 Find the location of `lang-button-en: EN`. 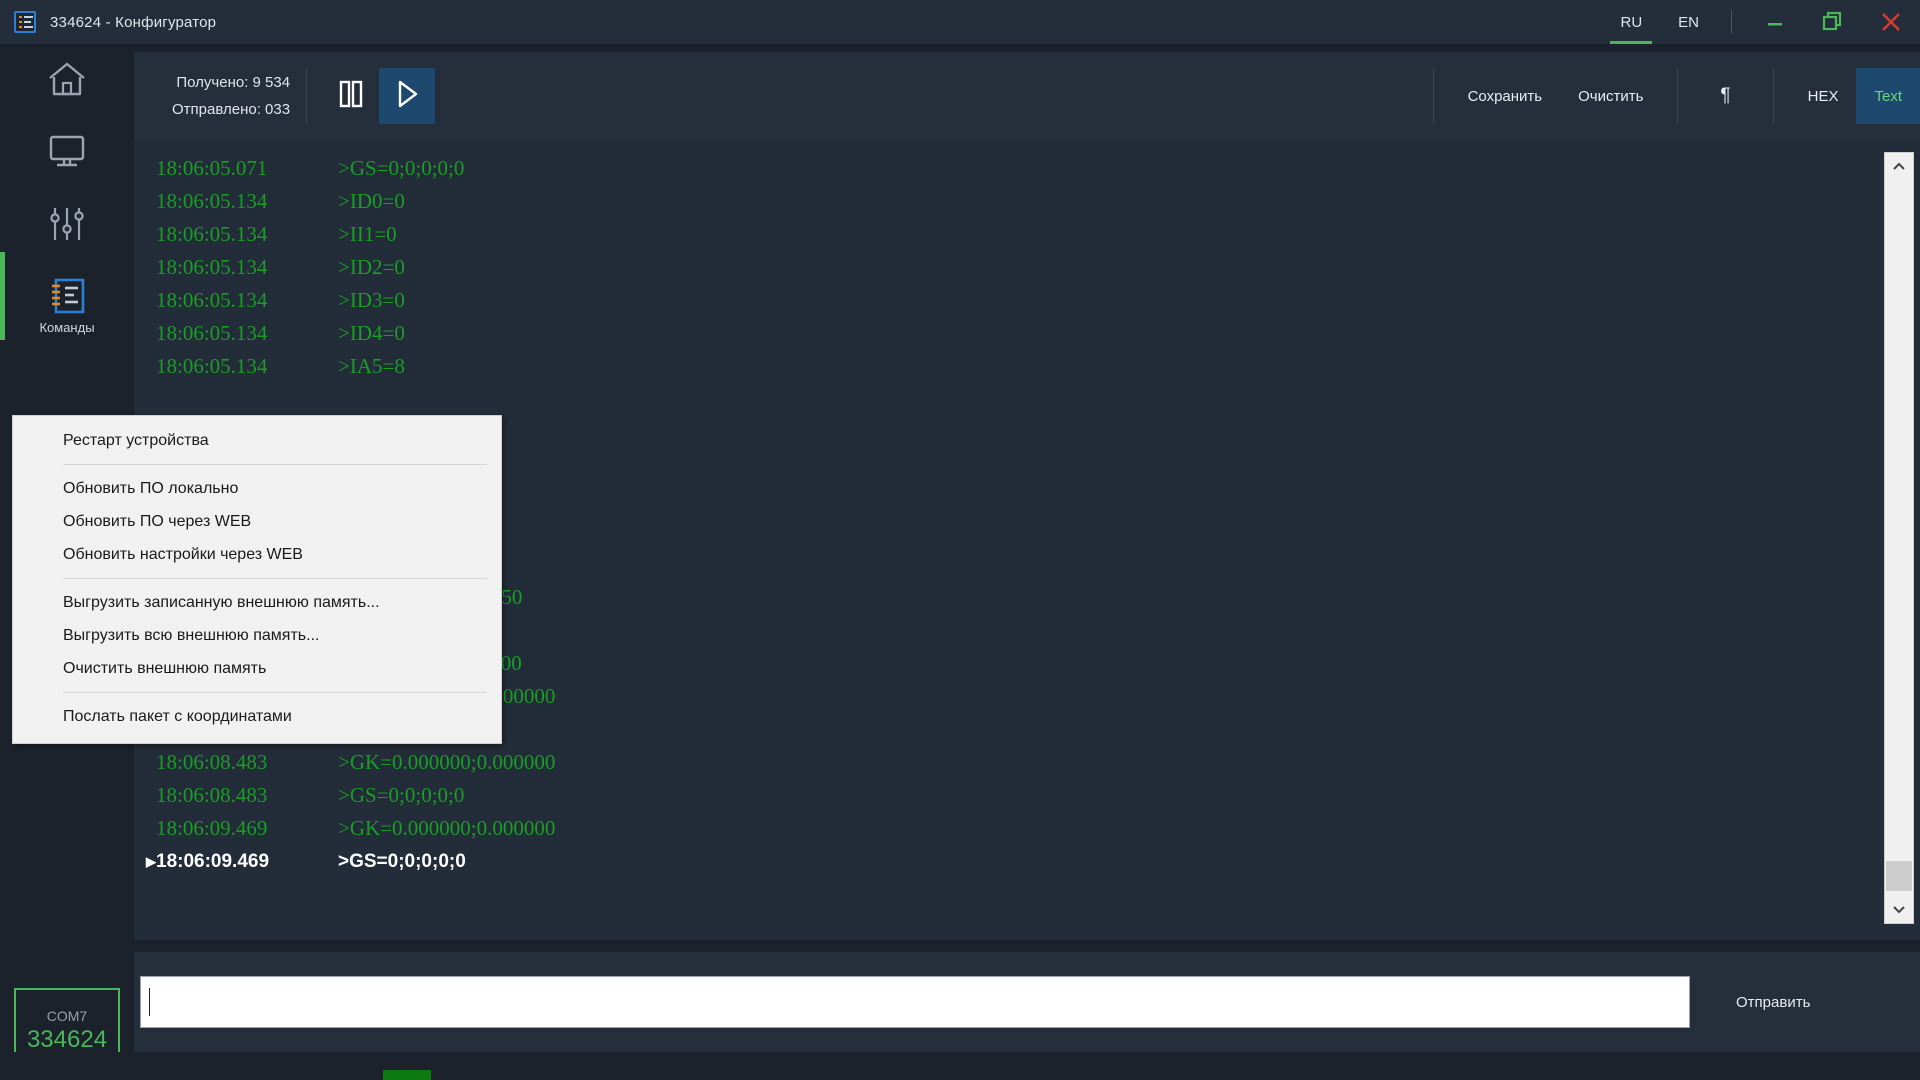

lang-button-en: EN is located at coordinates (1688, 22).